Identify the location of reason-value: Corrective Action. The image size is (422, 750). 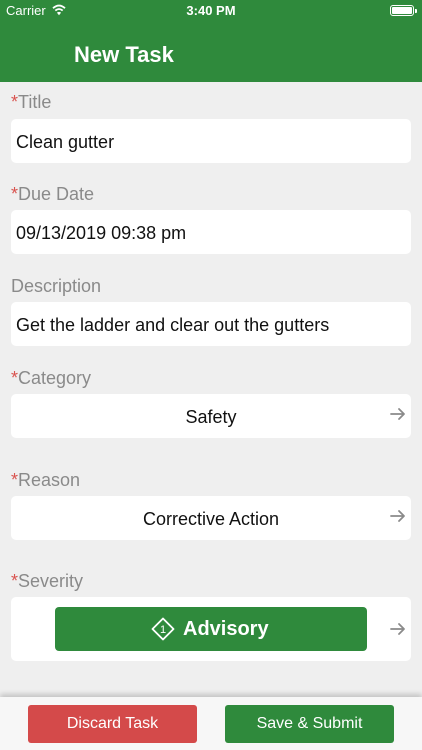
(211, 519).